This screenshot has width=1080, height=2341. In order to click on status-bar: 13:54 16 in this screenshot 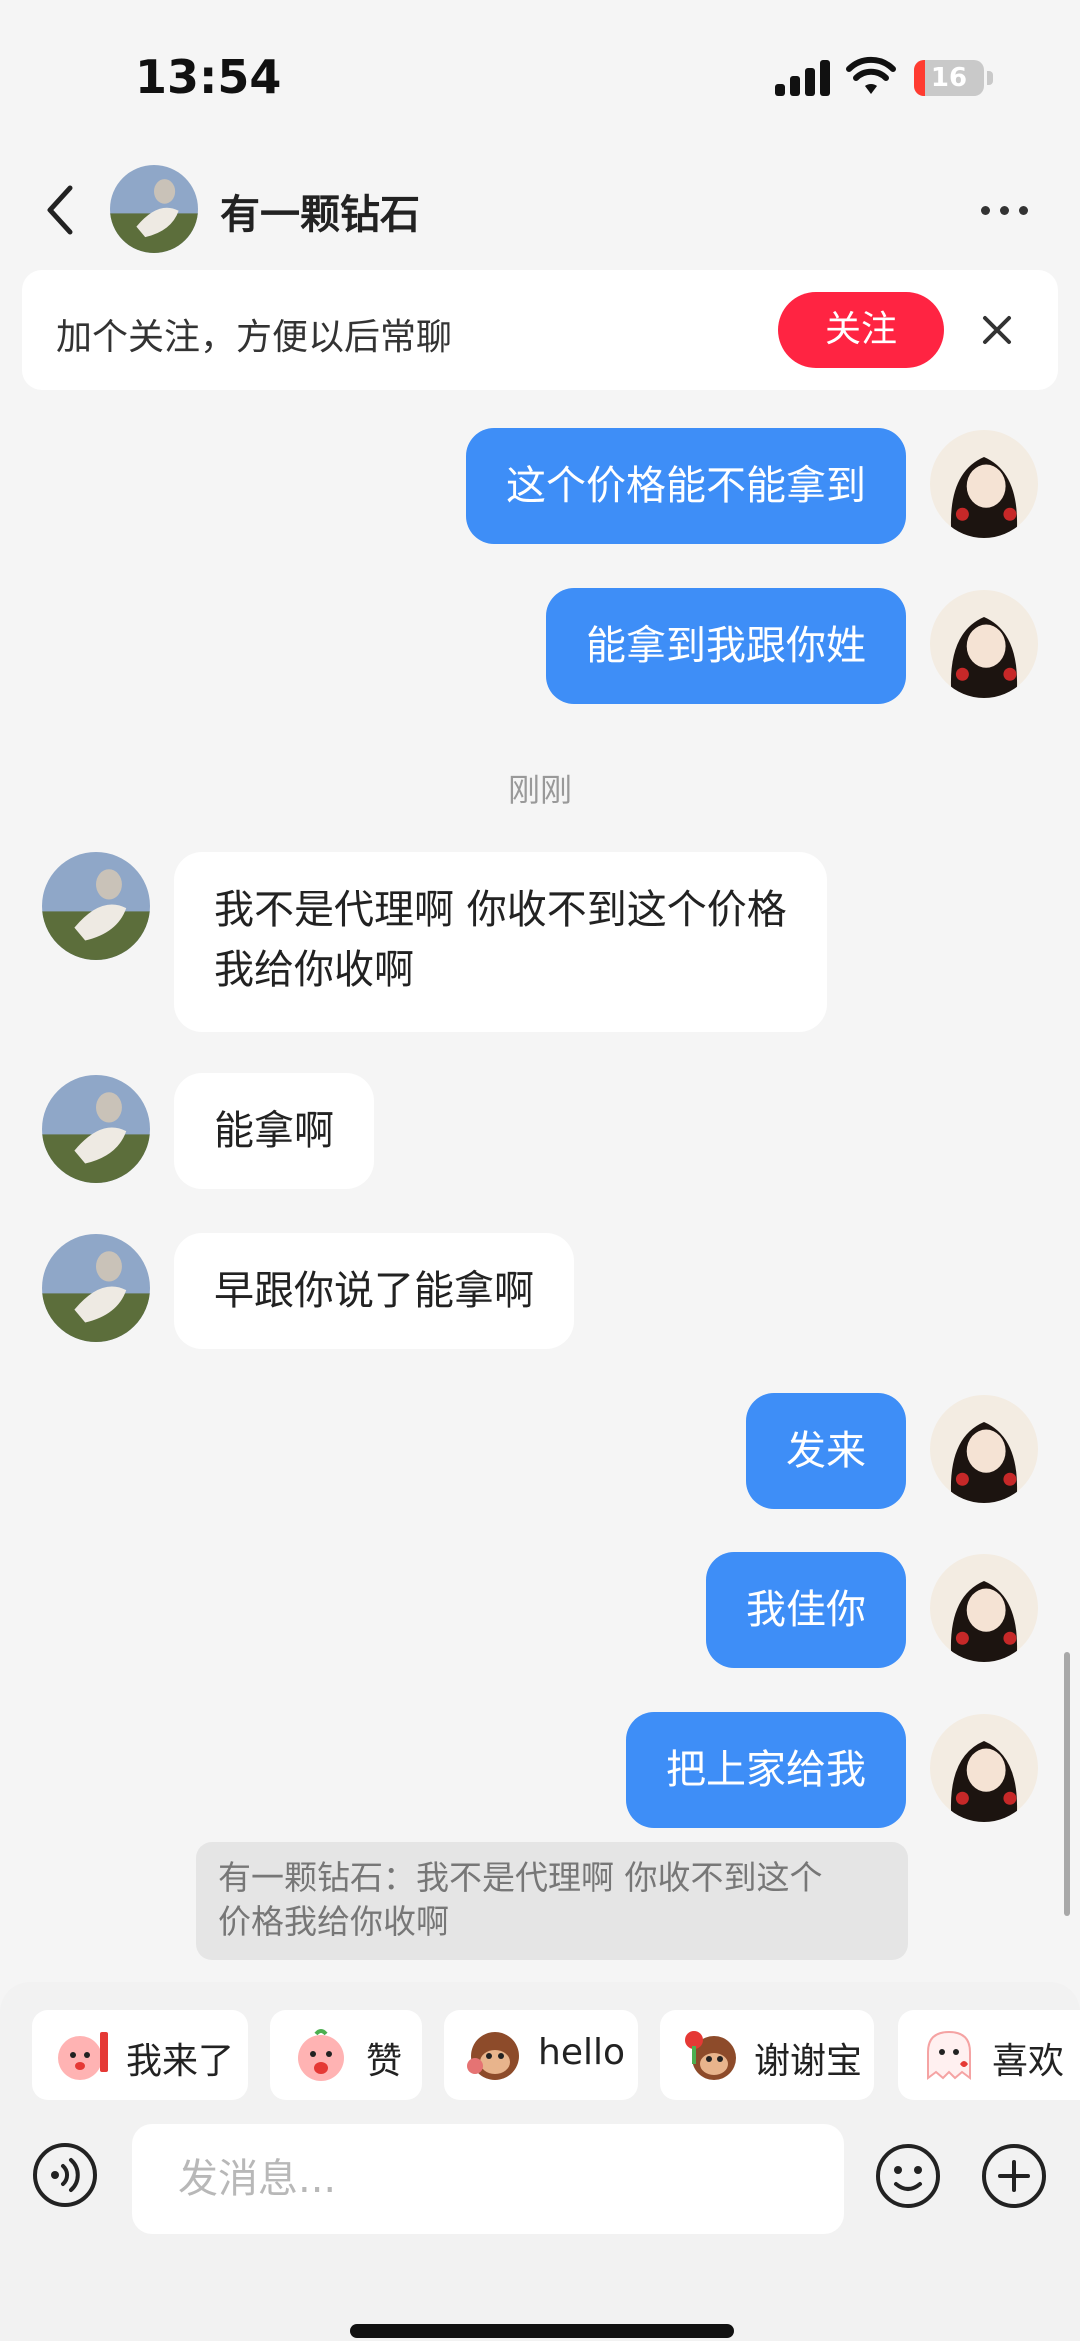, I will do `click(540, 75)`.